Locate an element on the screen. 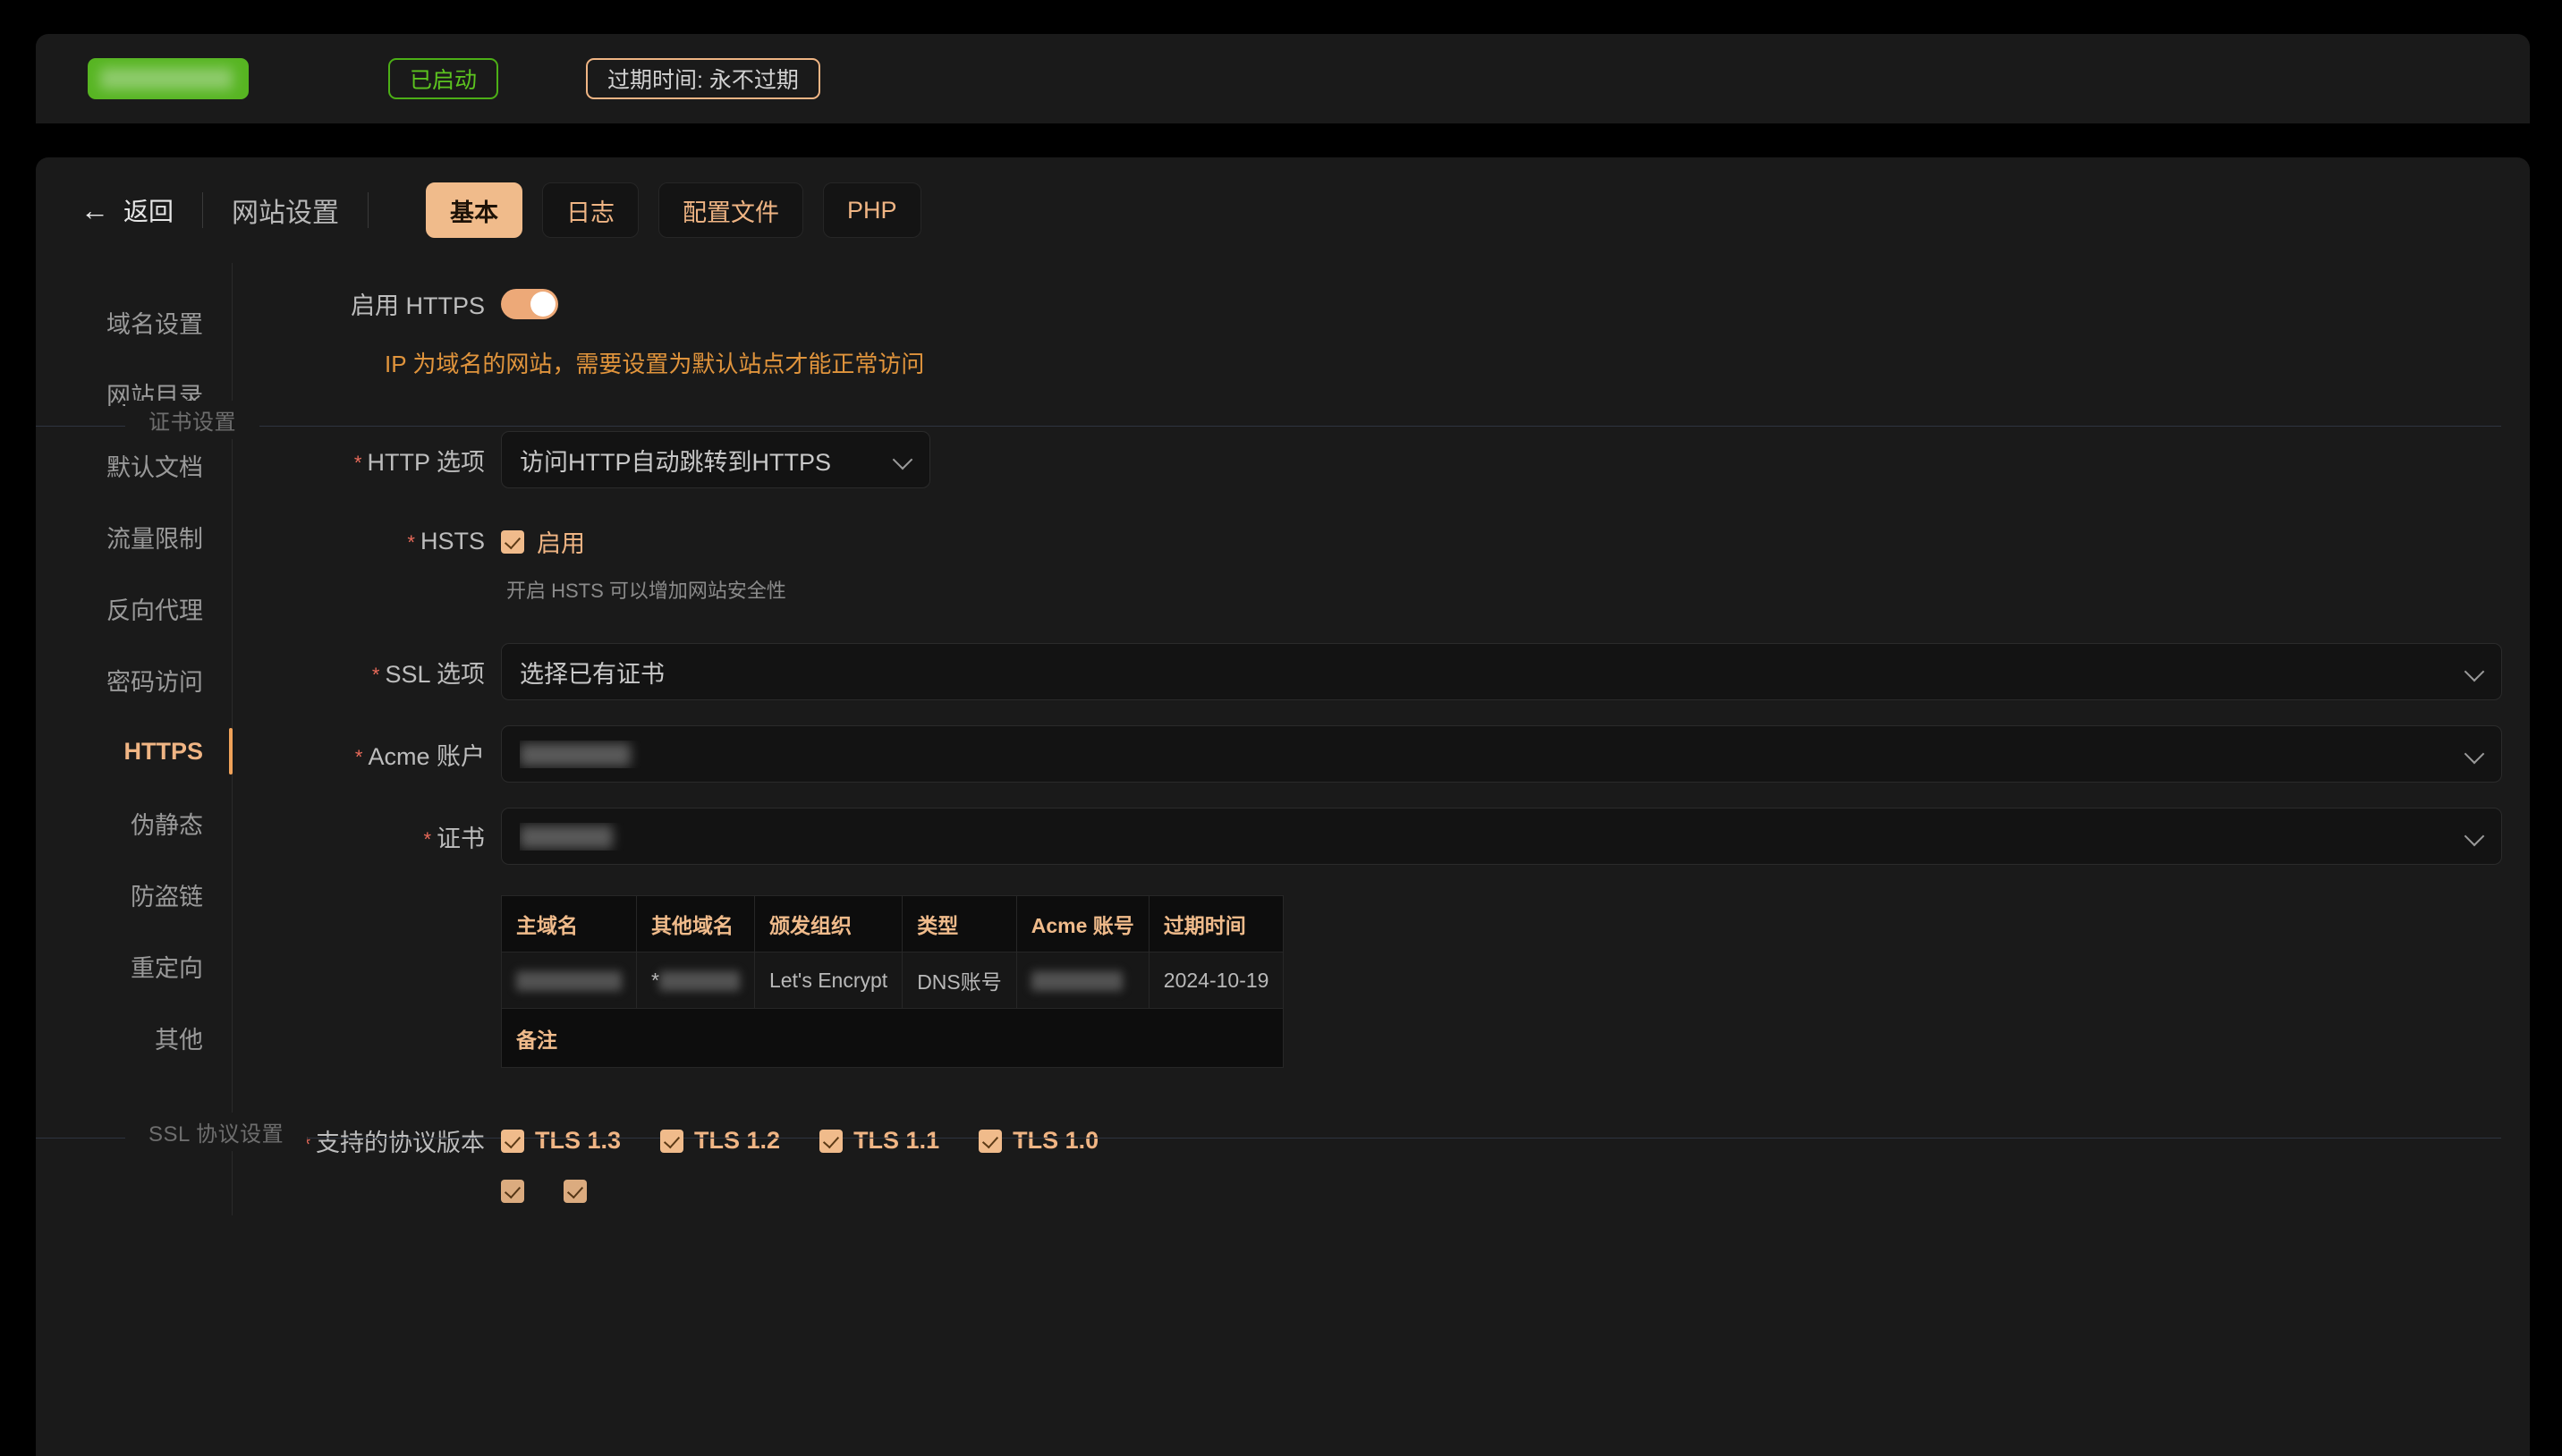  back-label: 返回 is located at coordinates (148, 211).